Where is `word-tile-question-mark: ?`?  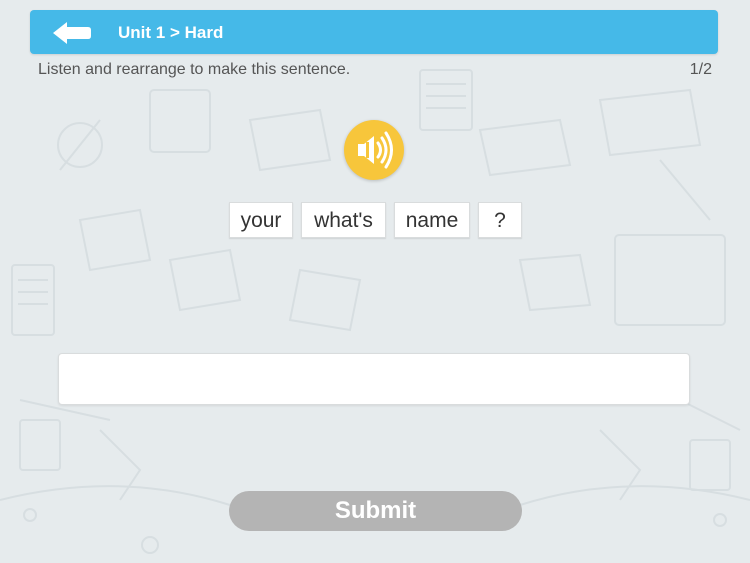 word-tile-question-mark: ? is located at coordinates (500, 220).